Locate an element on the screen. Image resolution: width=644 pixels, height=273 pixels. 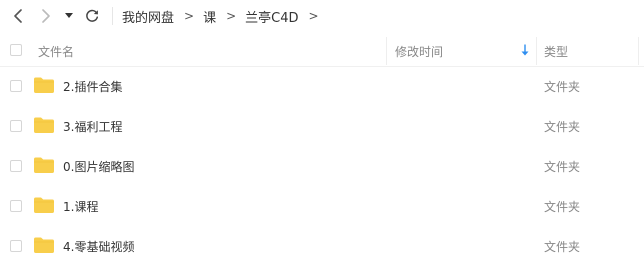
chevron-left-icon is located at coordinates (18, 16).